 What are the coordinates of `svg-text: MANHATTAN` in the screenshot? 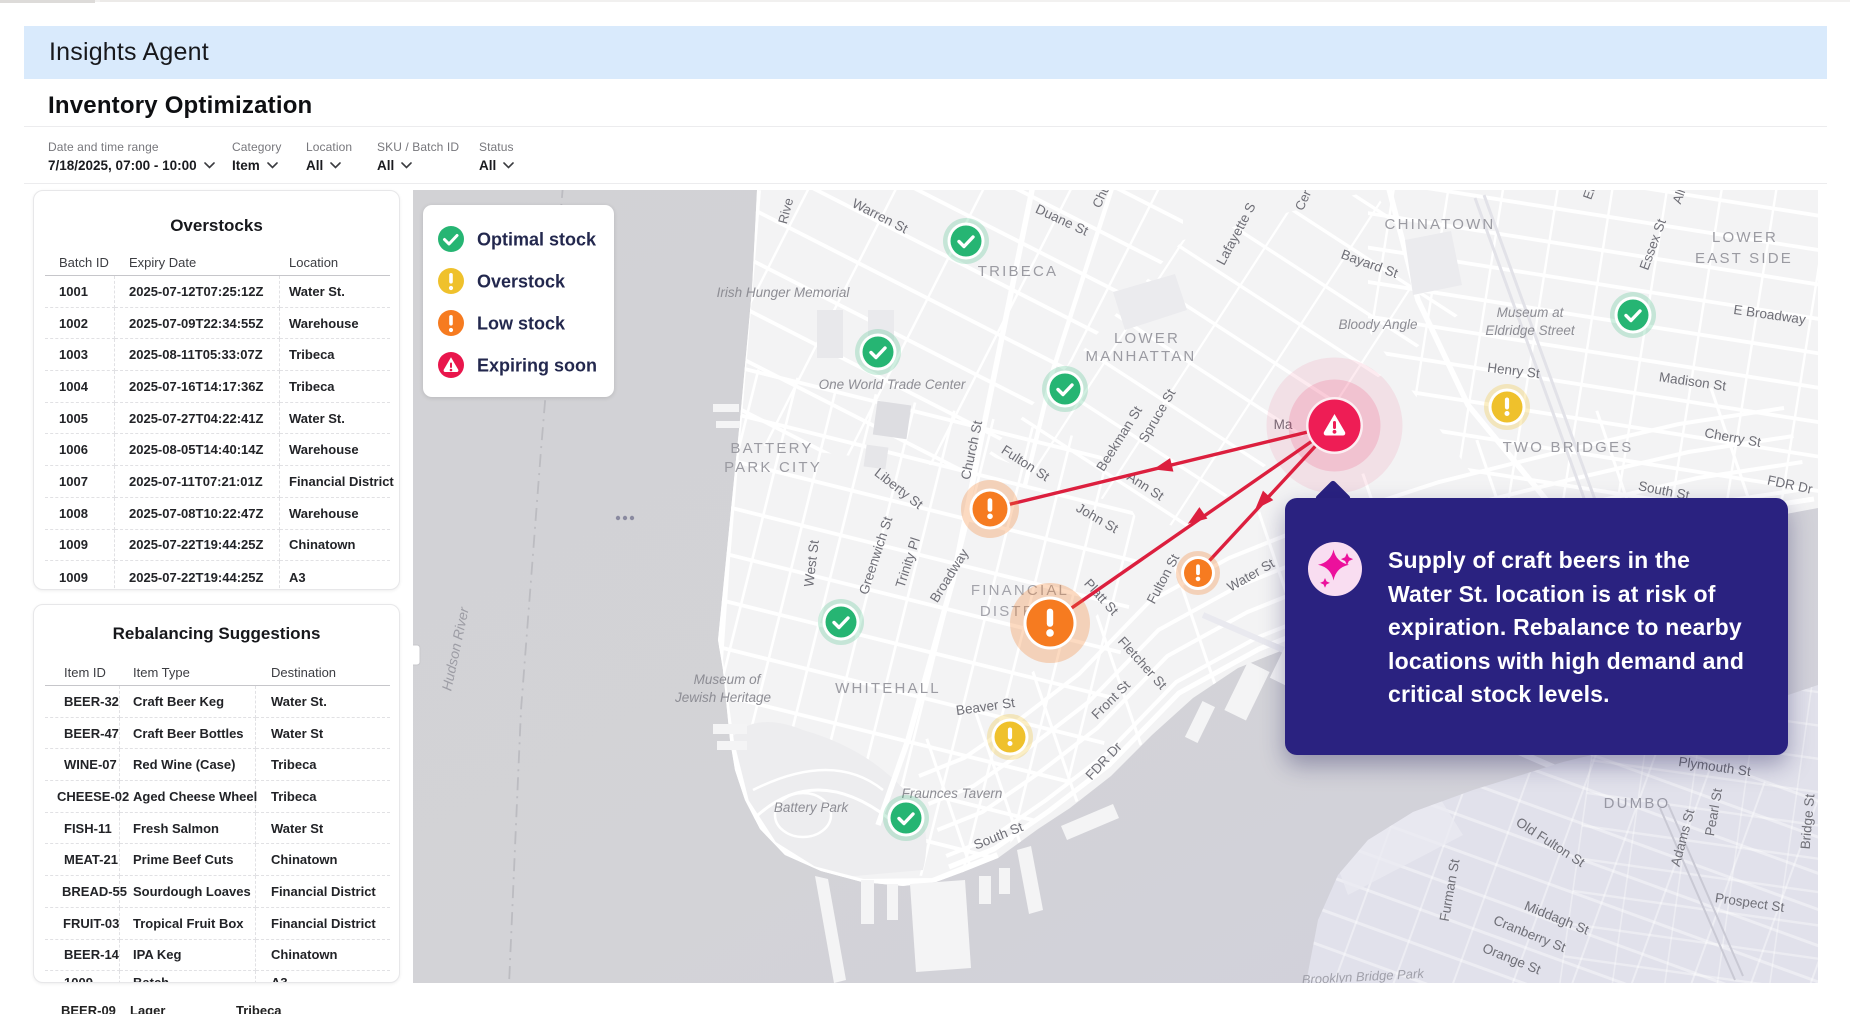 It's located at (1141, 356).